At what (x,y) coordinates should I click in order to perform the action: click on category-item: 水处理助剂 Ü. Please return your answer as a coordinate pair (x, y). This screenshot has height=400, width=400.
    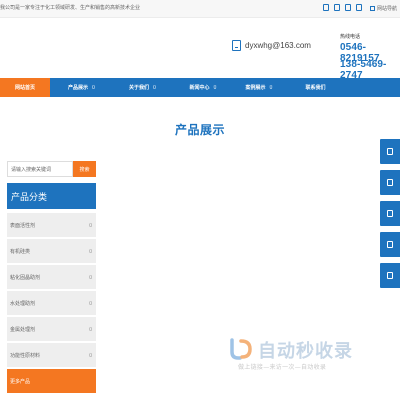
    Looking at the image, I should click on (51, 303).